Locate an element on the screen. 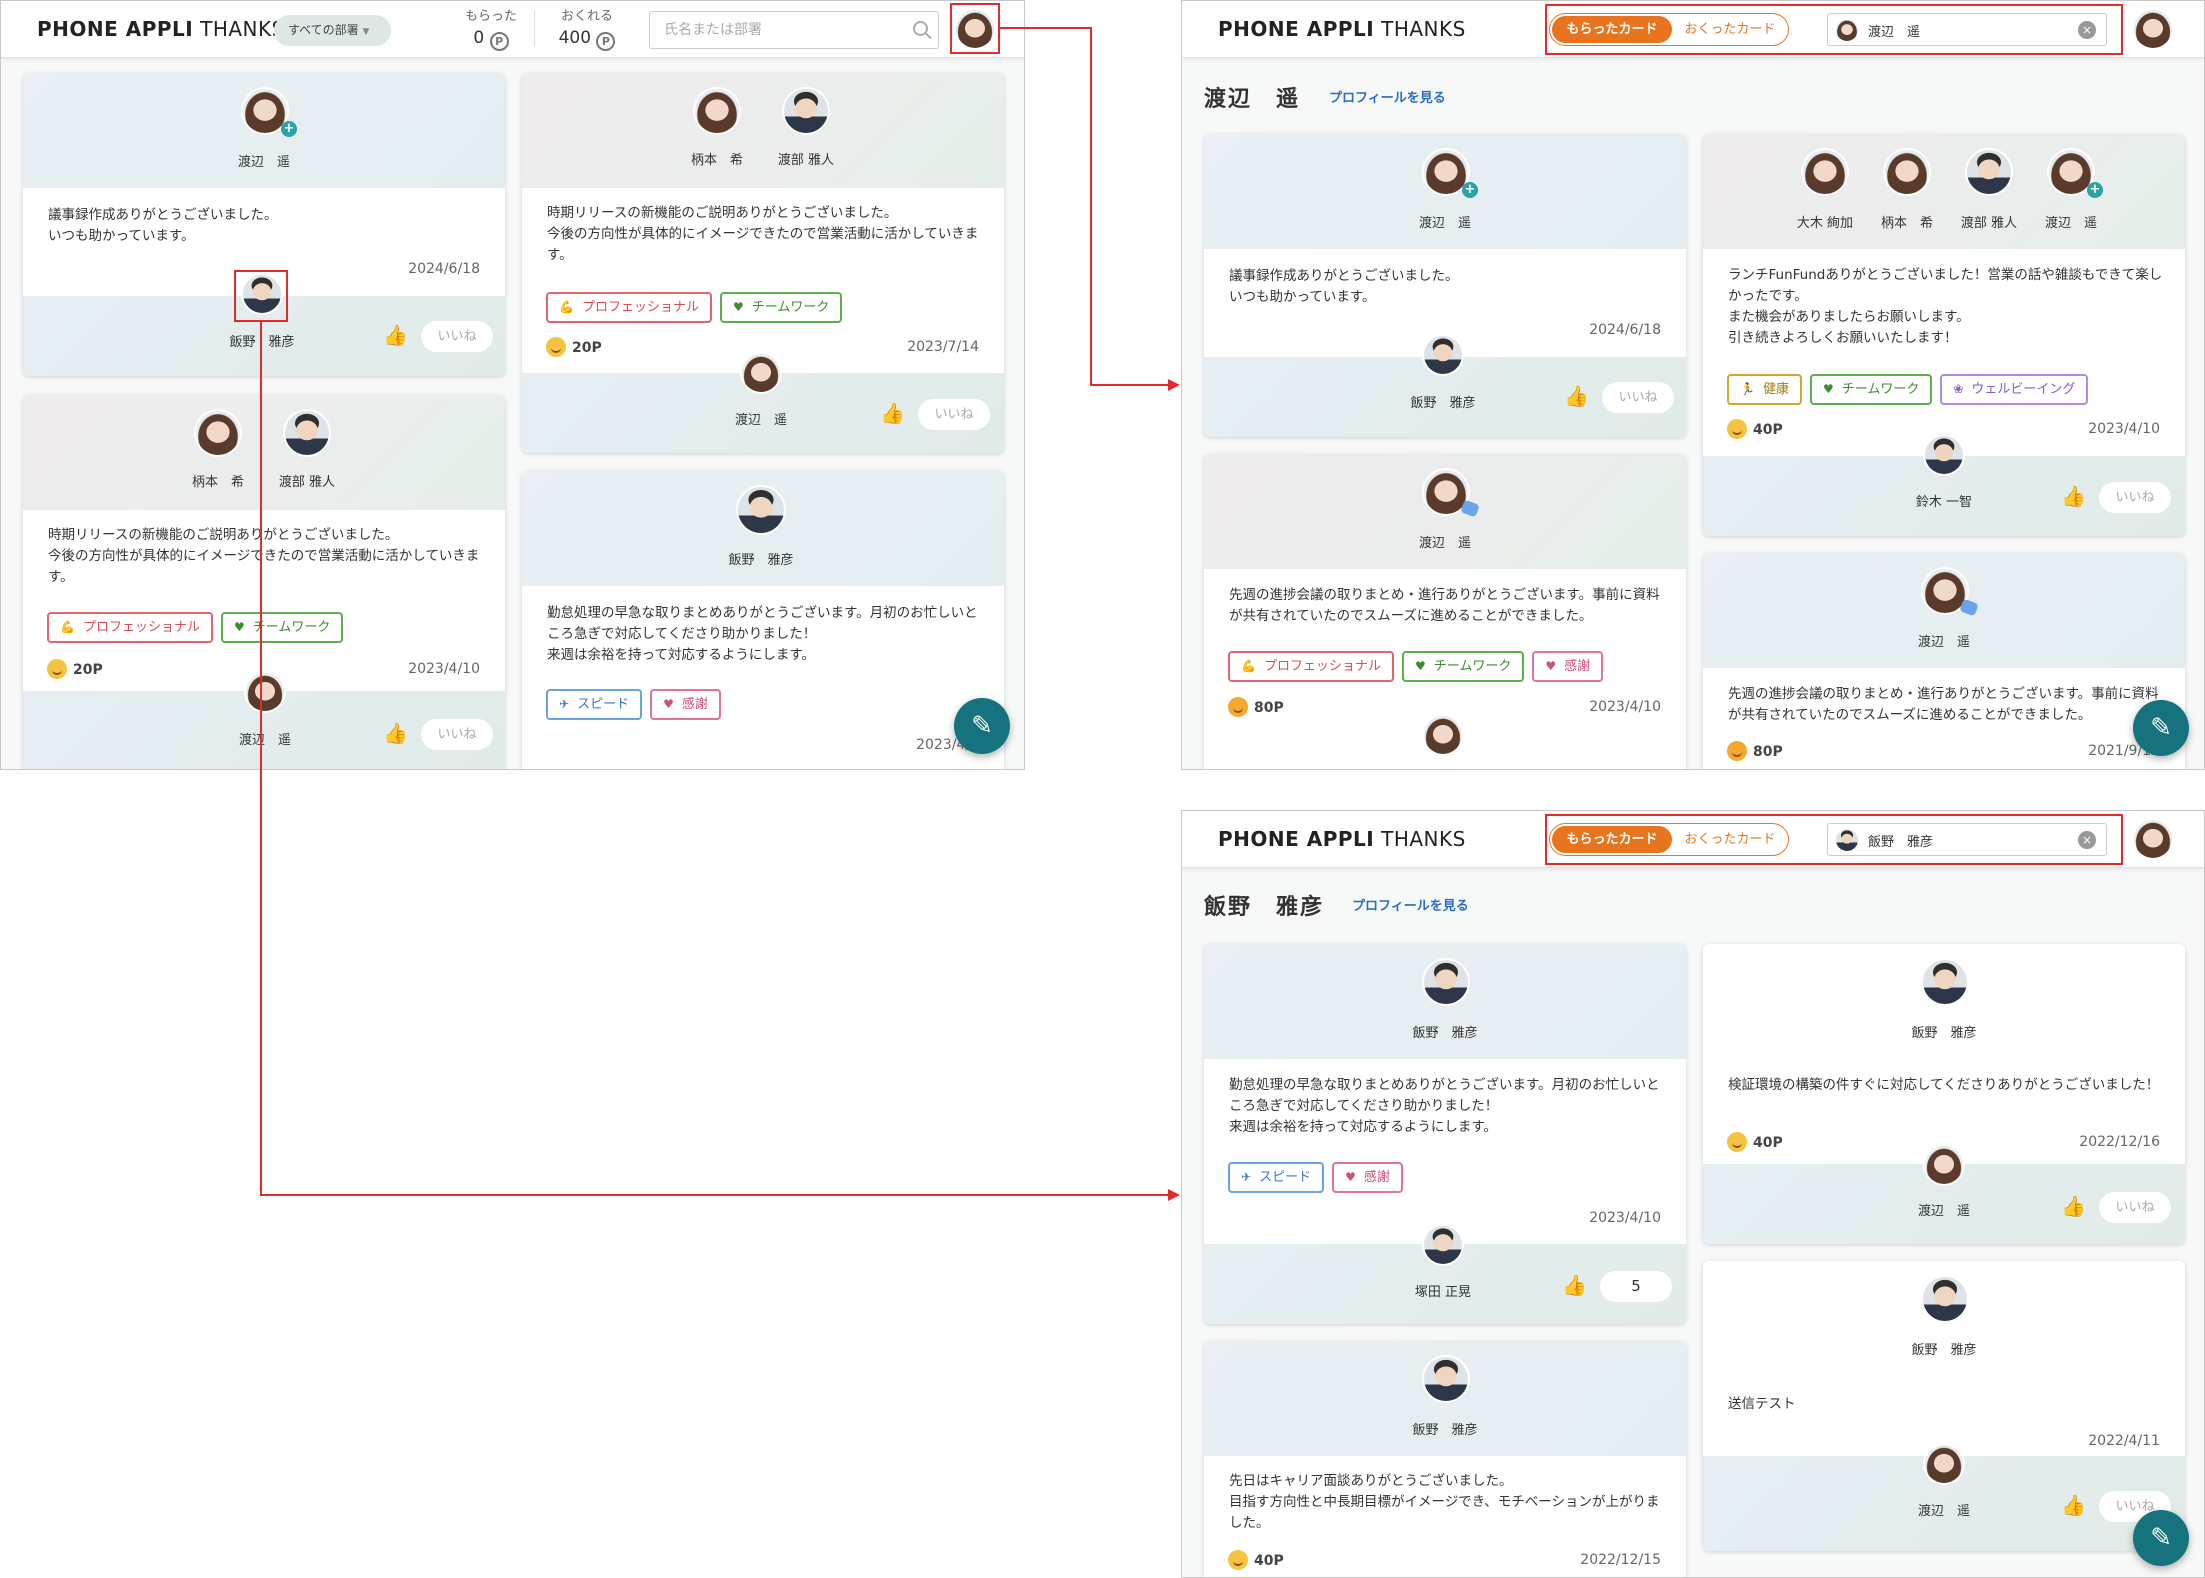  arrowhead-icon is located at coordinates (1174, 1195).